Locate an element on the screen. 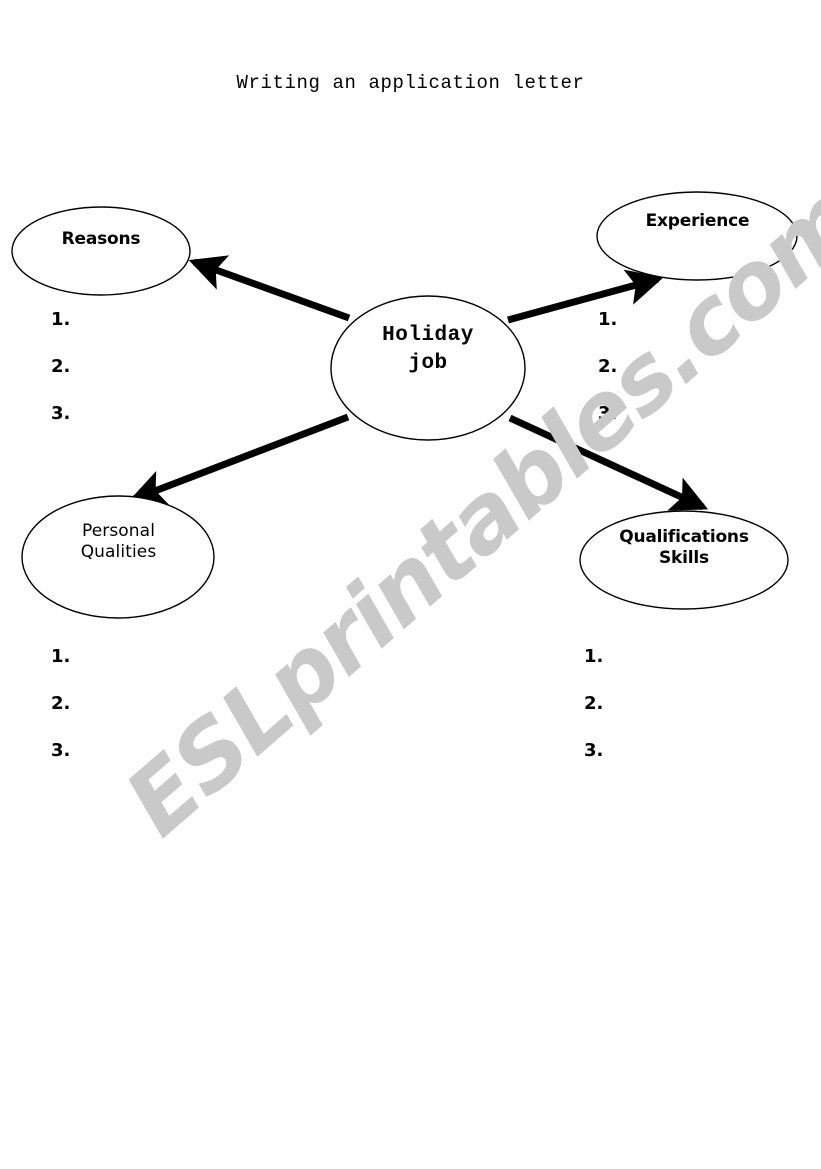 This screenshot has height=1169, width=821. answer-list-qualifications-skills: 1. 2. 3. is located at coordinates (593, 718).